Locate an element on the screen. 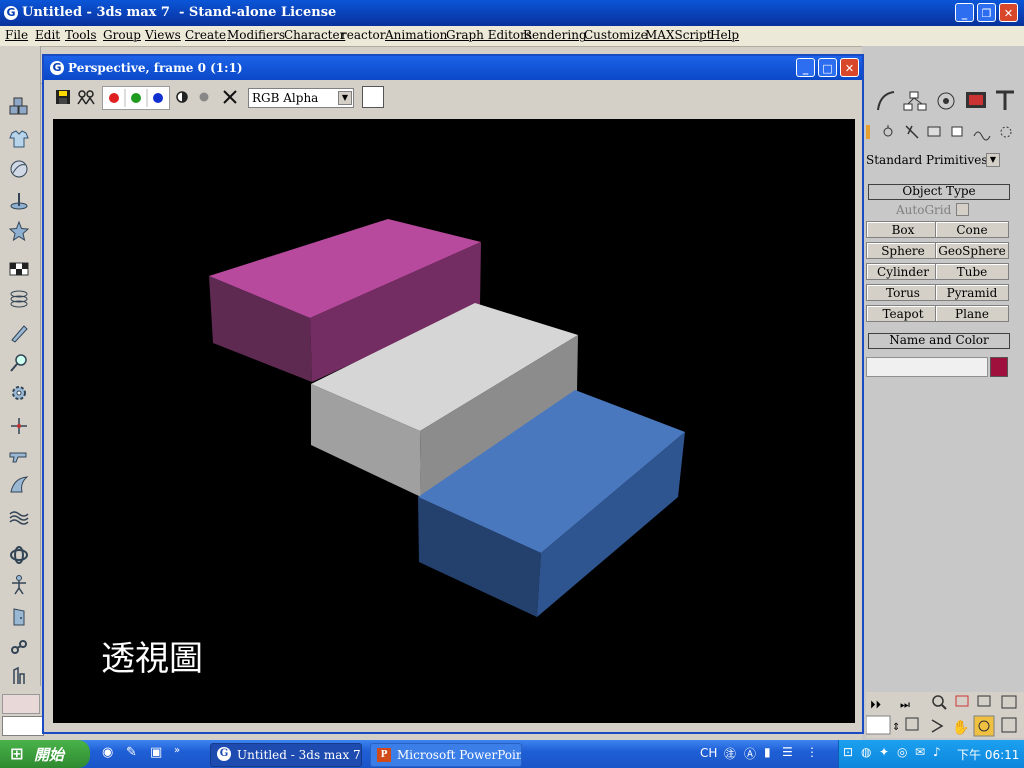  mono-icon is located at coordinates (182, 97).